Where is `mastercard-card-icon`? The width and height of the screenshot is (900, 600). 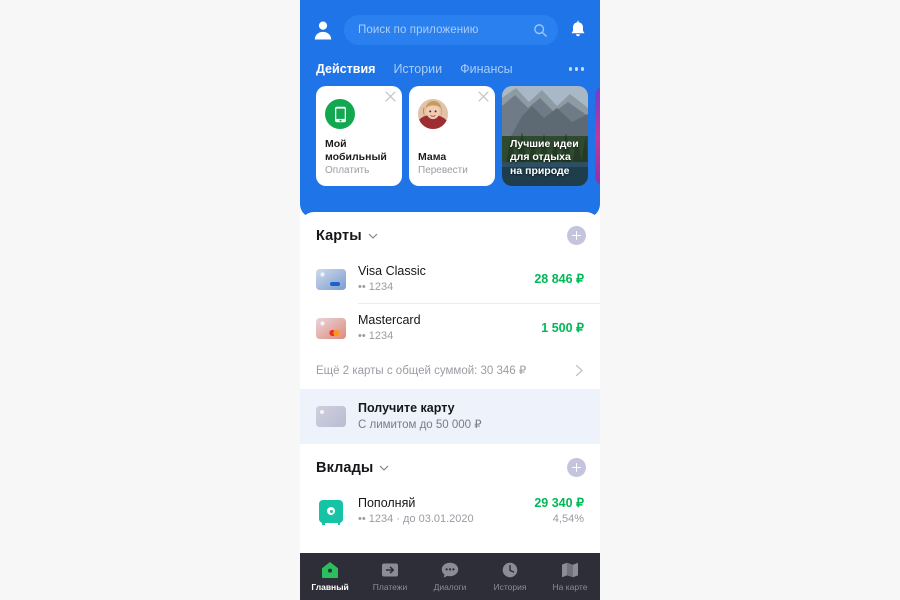
mastercard-card-icon is located at coordinates (331, 328).